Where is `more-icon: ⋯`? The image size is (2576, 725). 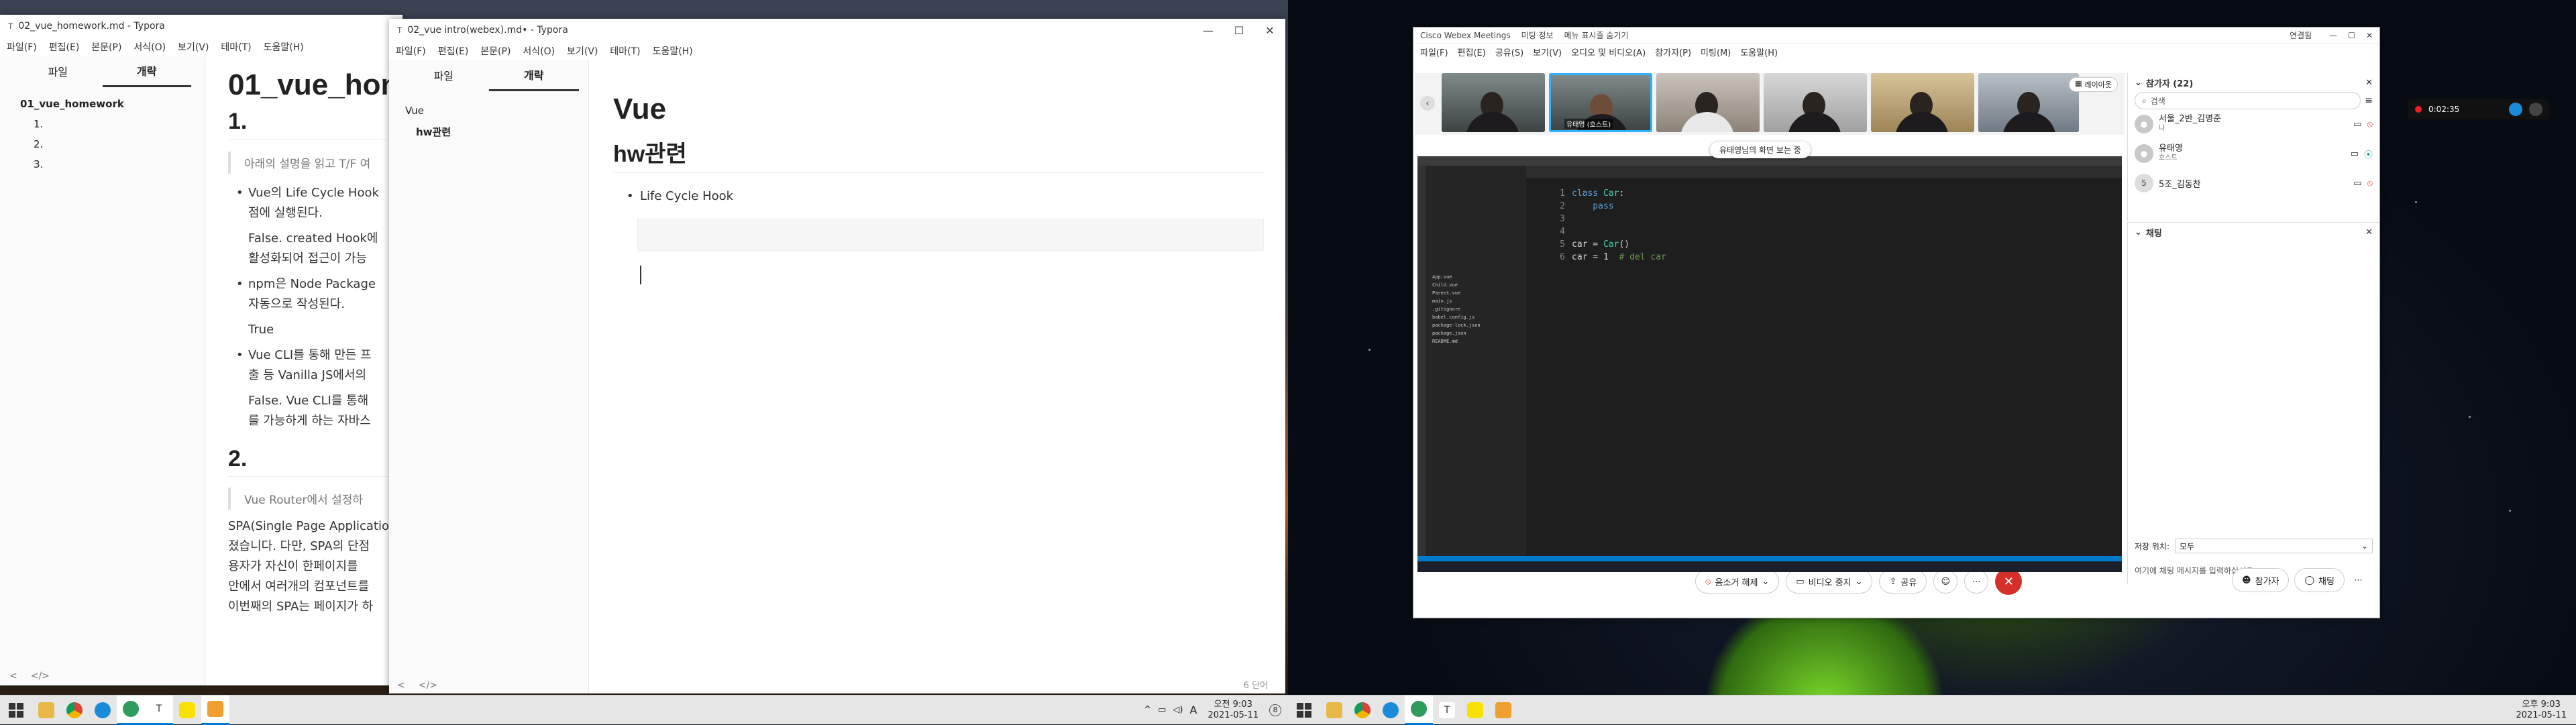 more-icon: ⋯ is located at coordinates (2358, 580).